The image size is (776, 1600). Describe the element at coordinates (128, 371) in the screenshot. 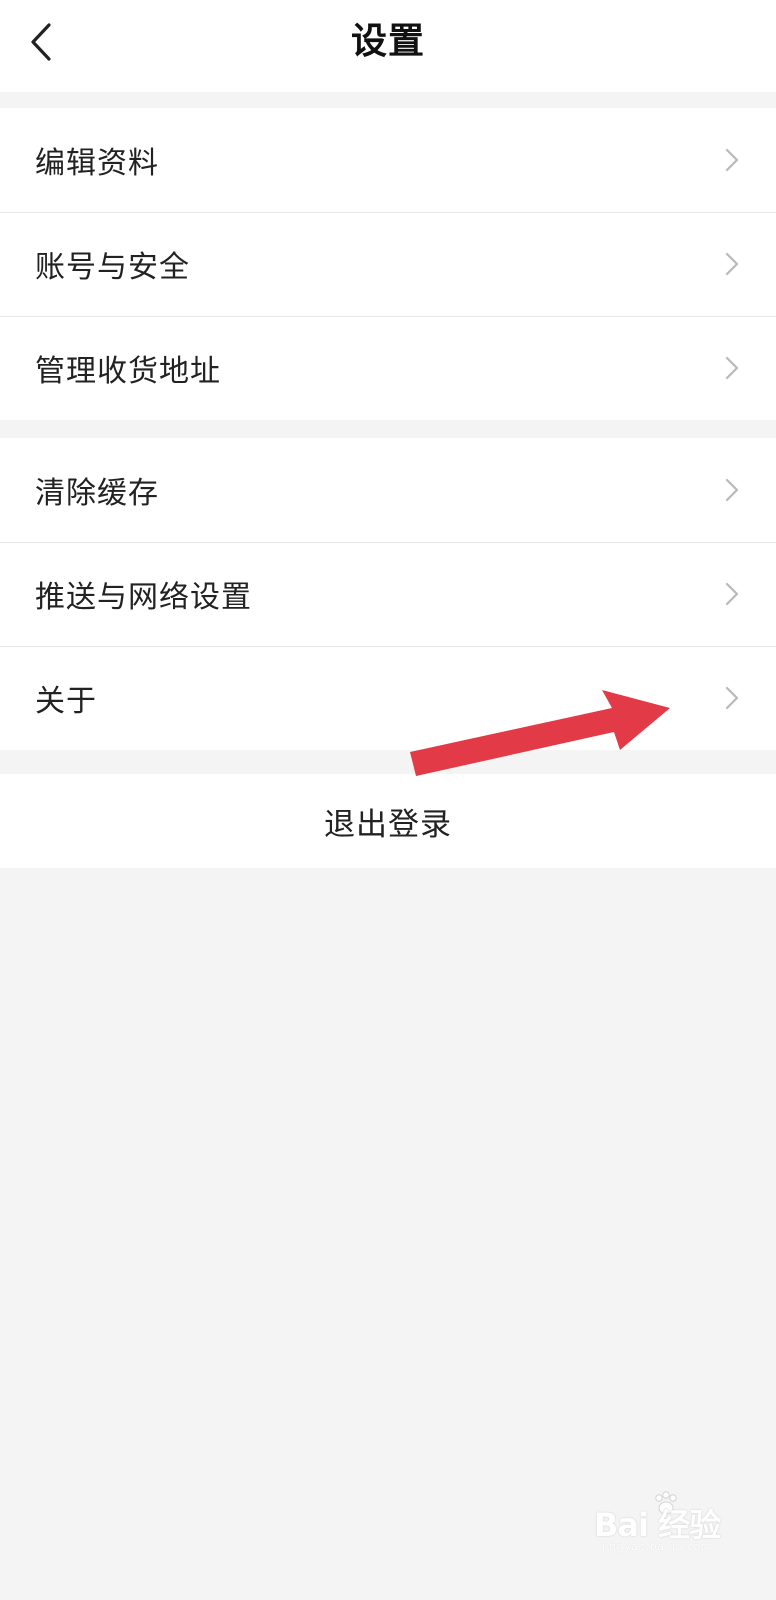

I see `row-label: 管理收货地址` at that location.